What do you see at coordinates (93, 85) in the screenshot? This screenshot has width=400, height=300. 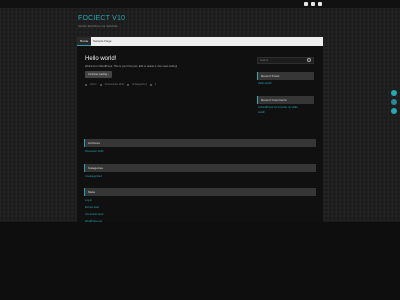 I see `post-author: Admin` at bounding box center [93, 85].